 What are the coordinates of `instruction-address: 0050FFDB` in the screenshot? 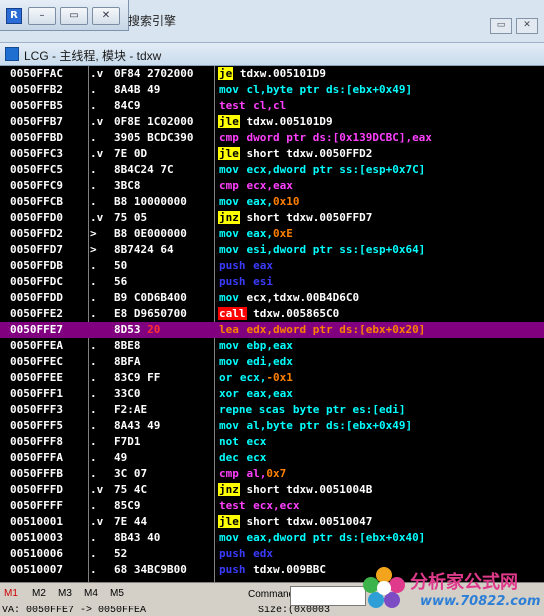 It's located at (36, 265).